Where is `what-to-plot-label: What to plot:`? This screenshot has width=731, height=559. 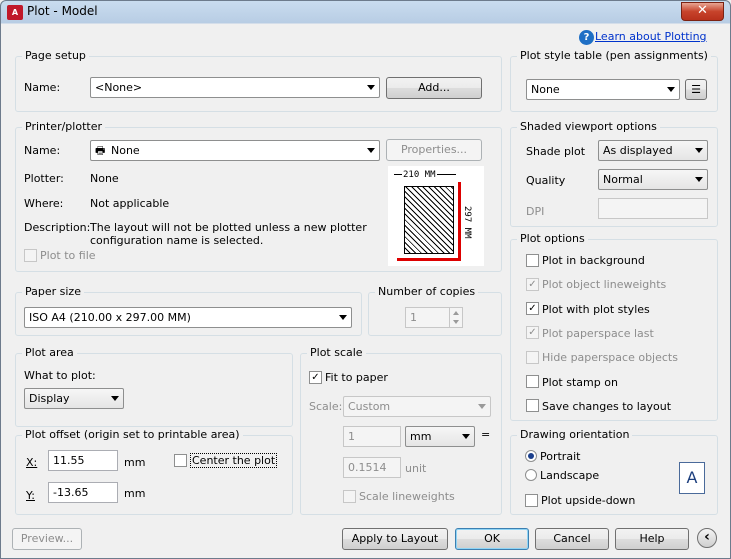 what-to-plot-label: What to plot: is located at coordinates (60, 375).